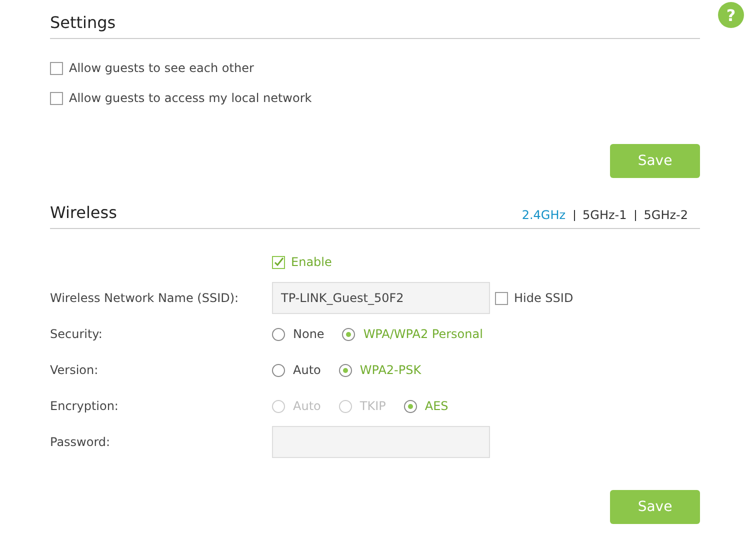 The image size is (745, 546). Describe the element at coordinates (731, 15) in the screenshot. I see `help-button: ?` at that location.